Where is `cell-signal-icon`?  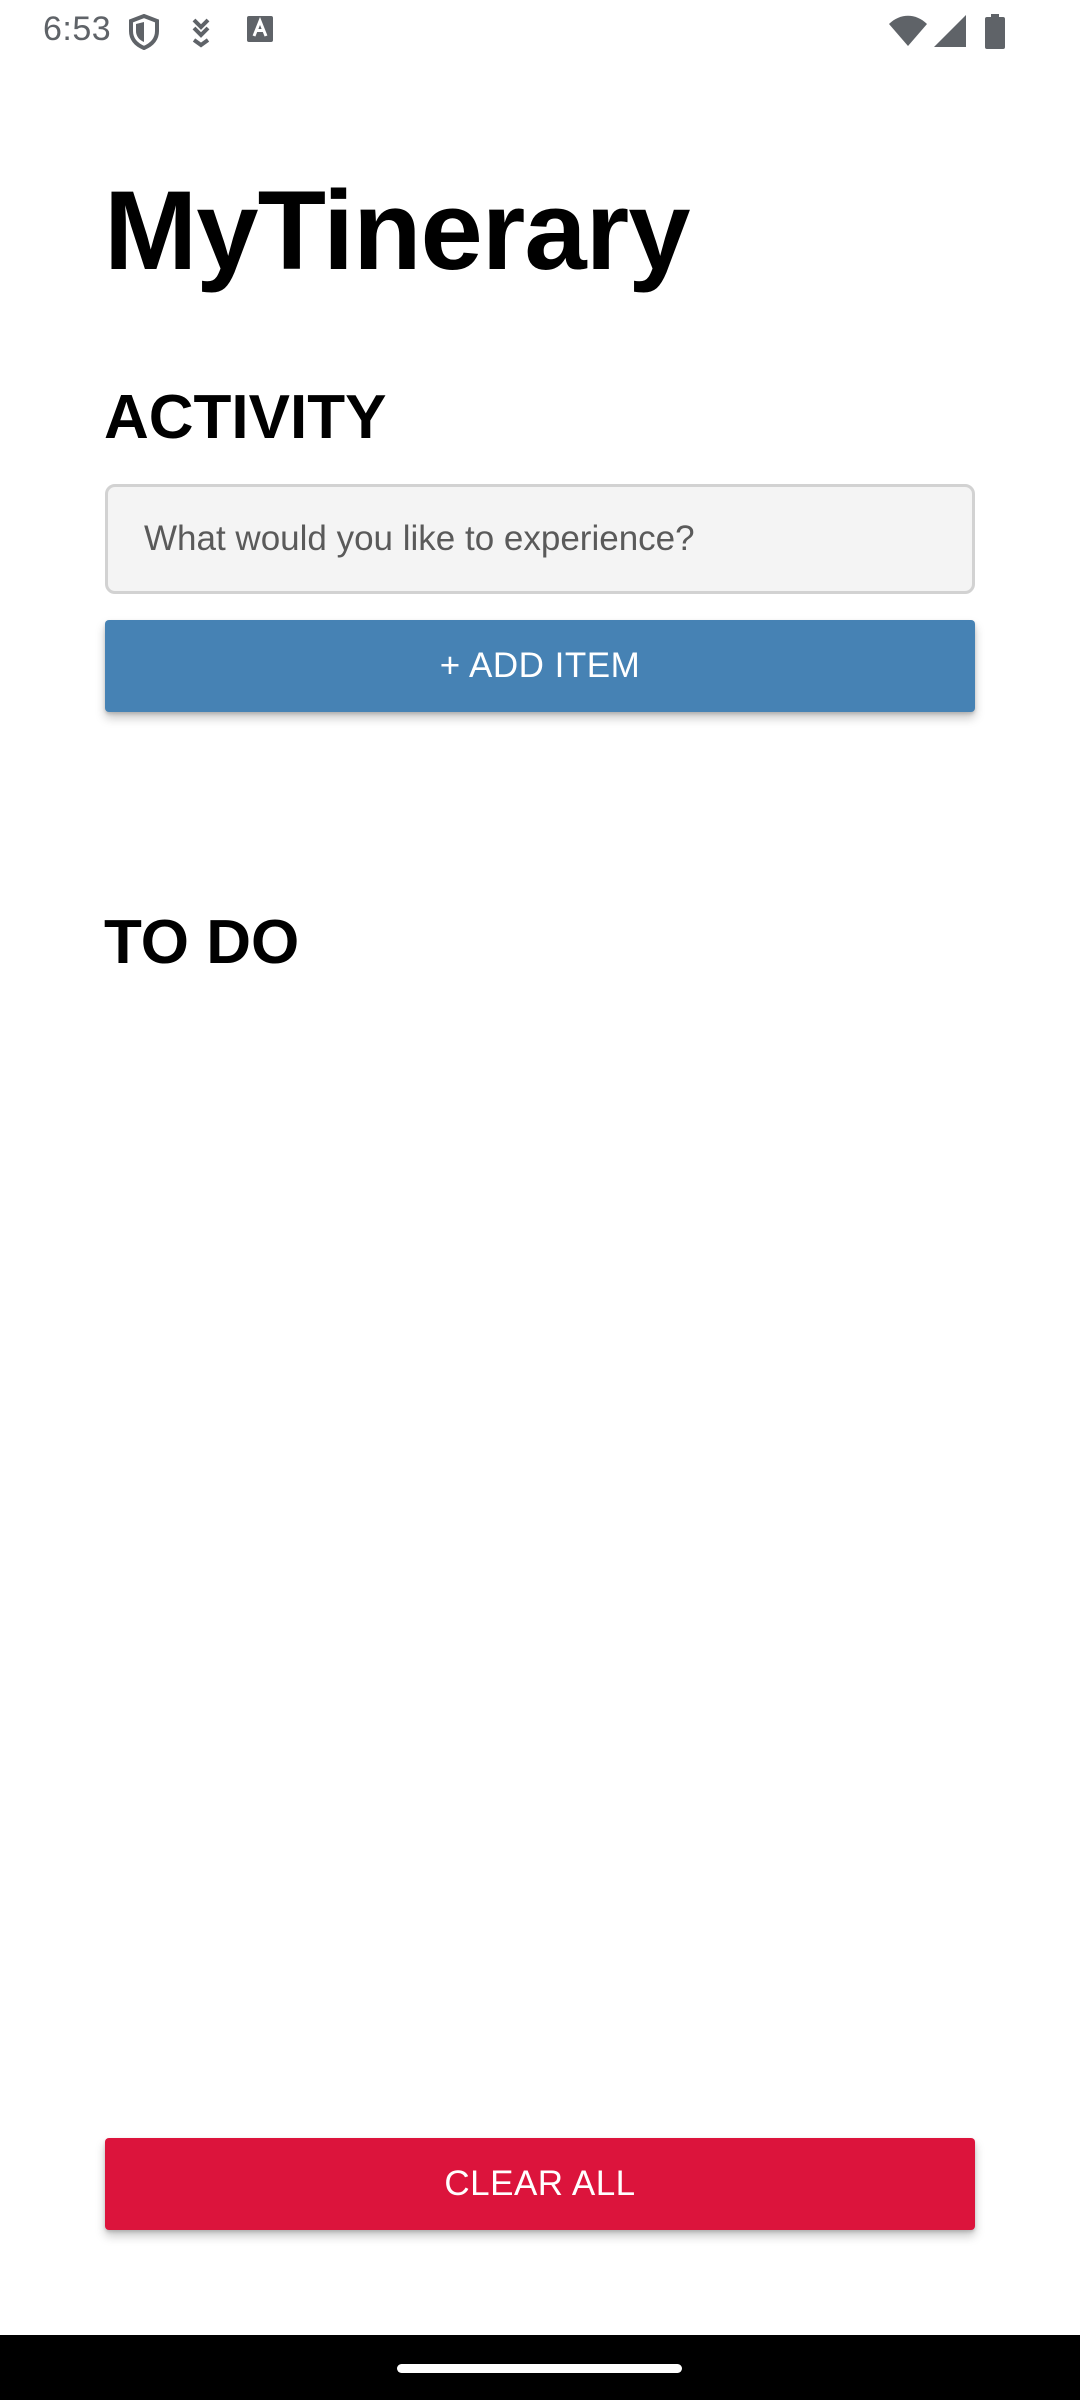
cell-signal-icon is located at coordinates (950, 33).